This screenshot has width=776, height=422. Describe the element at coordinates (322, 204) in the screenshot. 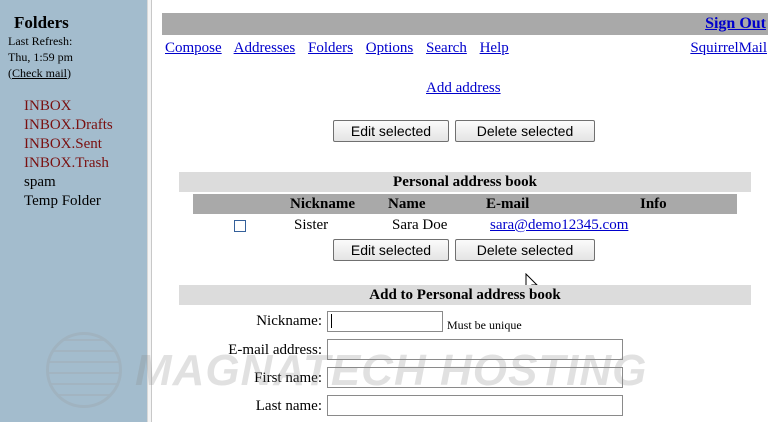

I see `column-nickname: Nickname` at that location.